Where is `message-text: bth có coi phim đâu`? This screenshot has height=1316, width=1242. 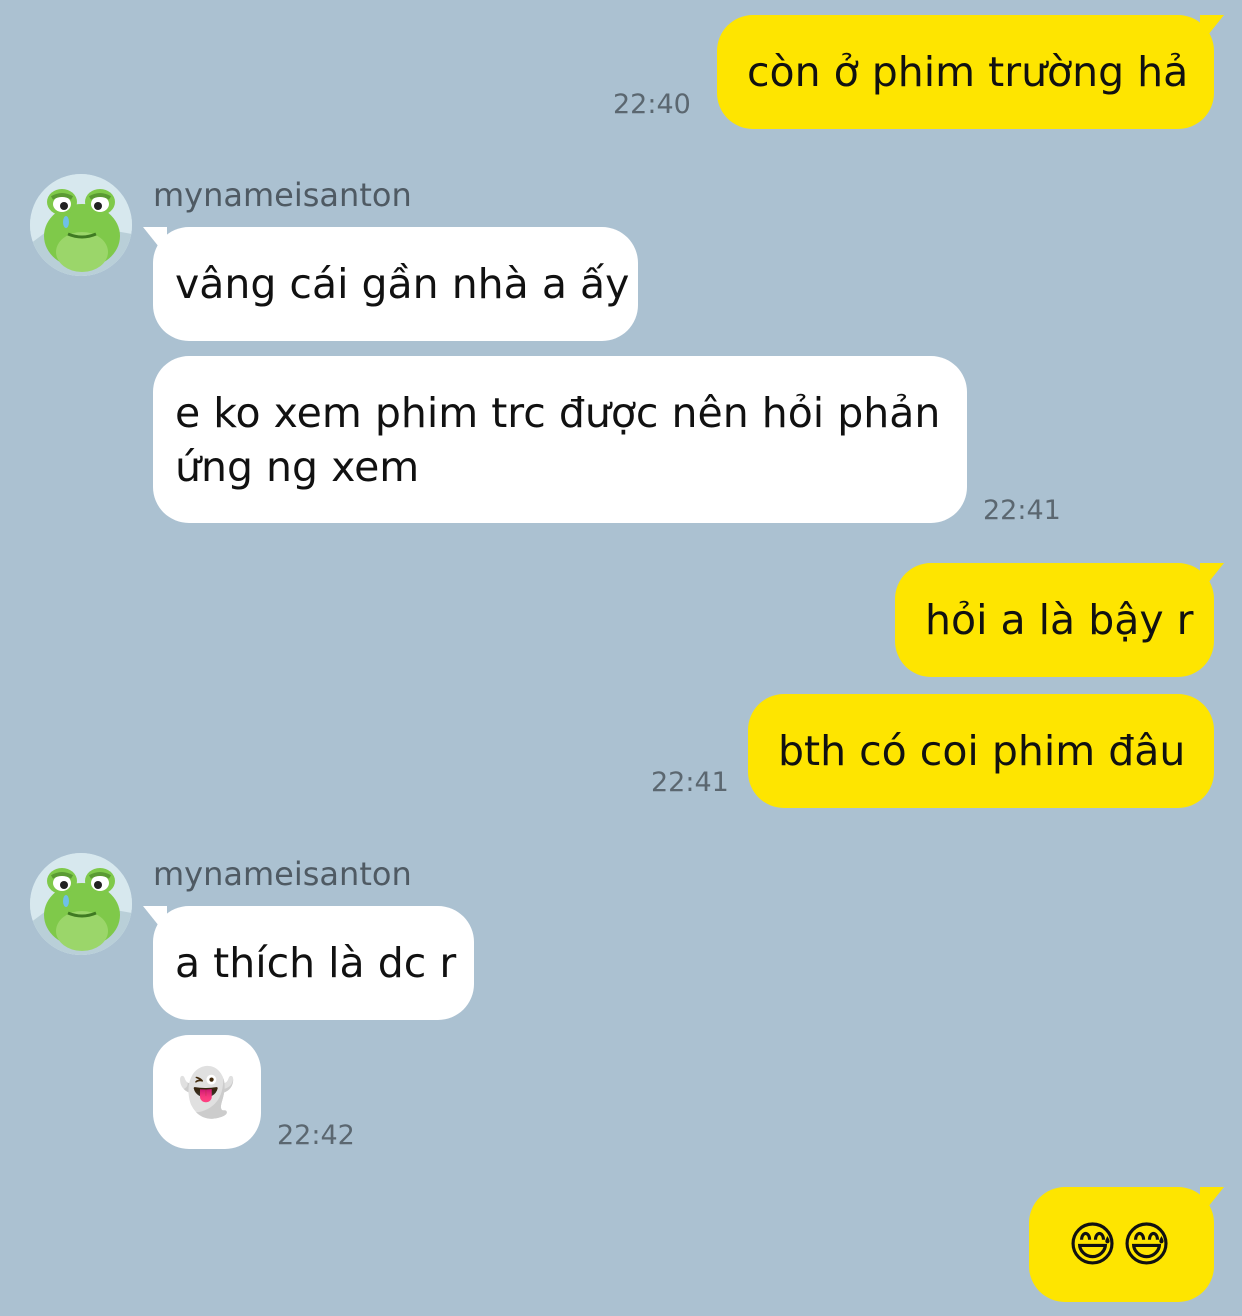 message-text: bth có coi phim đâu is located at coordinates (982, 751).